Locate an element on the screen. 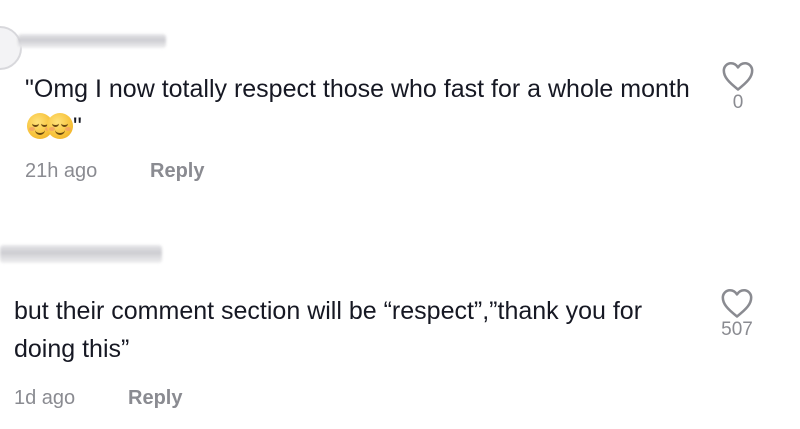 Image resolution: width=800 pixels, height=429 pixels. comment-body-tail: " is located at coordinates (77, 127).